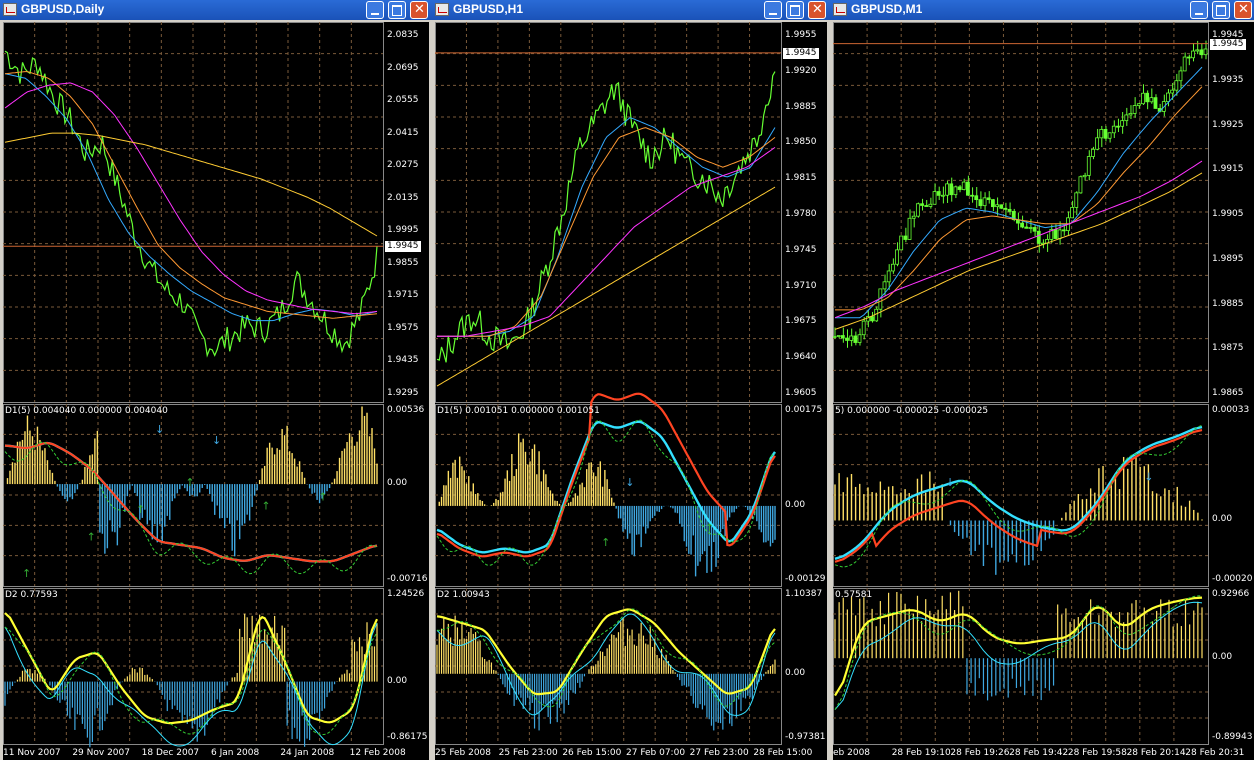 The width and height of the screenshot is (1254, 760). What do you see at coordinates (801, 142) in the screenshot?
I see `price-tick-label: 1.9850` at bounding box center [801, 142].